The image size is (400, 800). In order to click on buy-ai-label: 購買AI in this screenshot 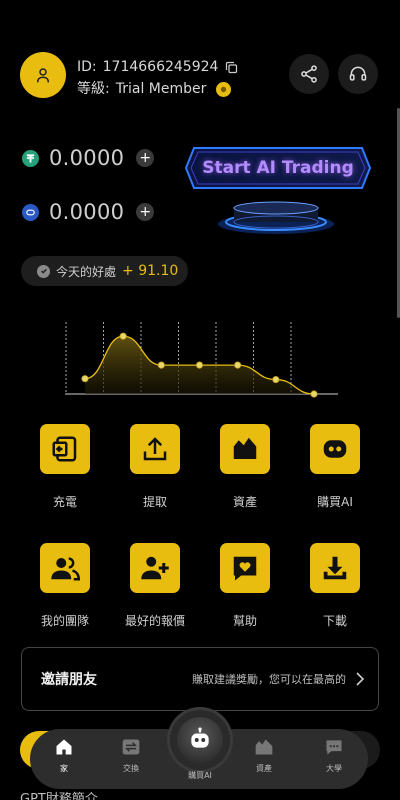, I will do `click(335, 502)`.